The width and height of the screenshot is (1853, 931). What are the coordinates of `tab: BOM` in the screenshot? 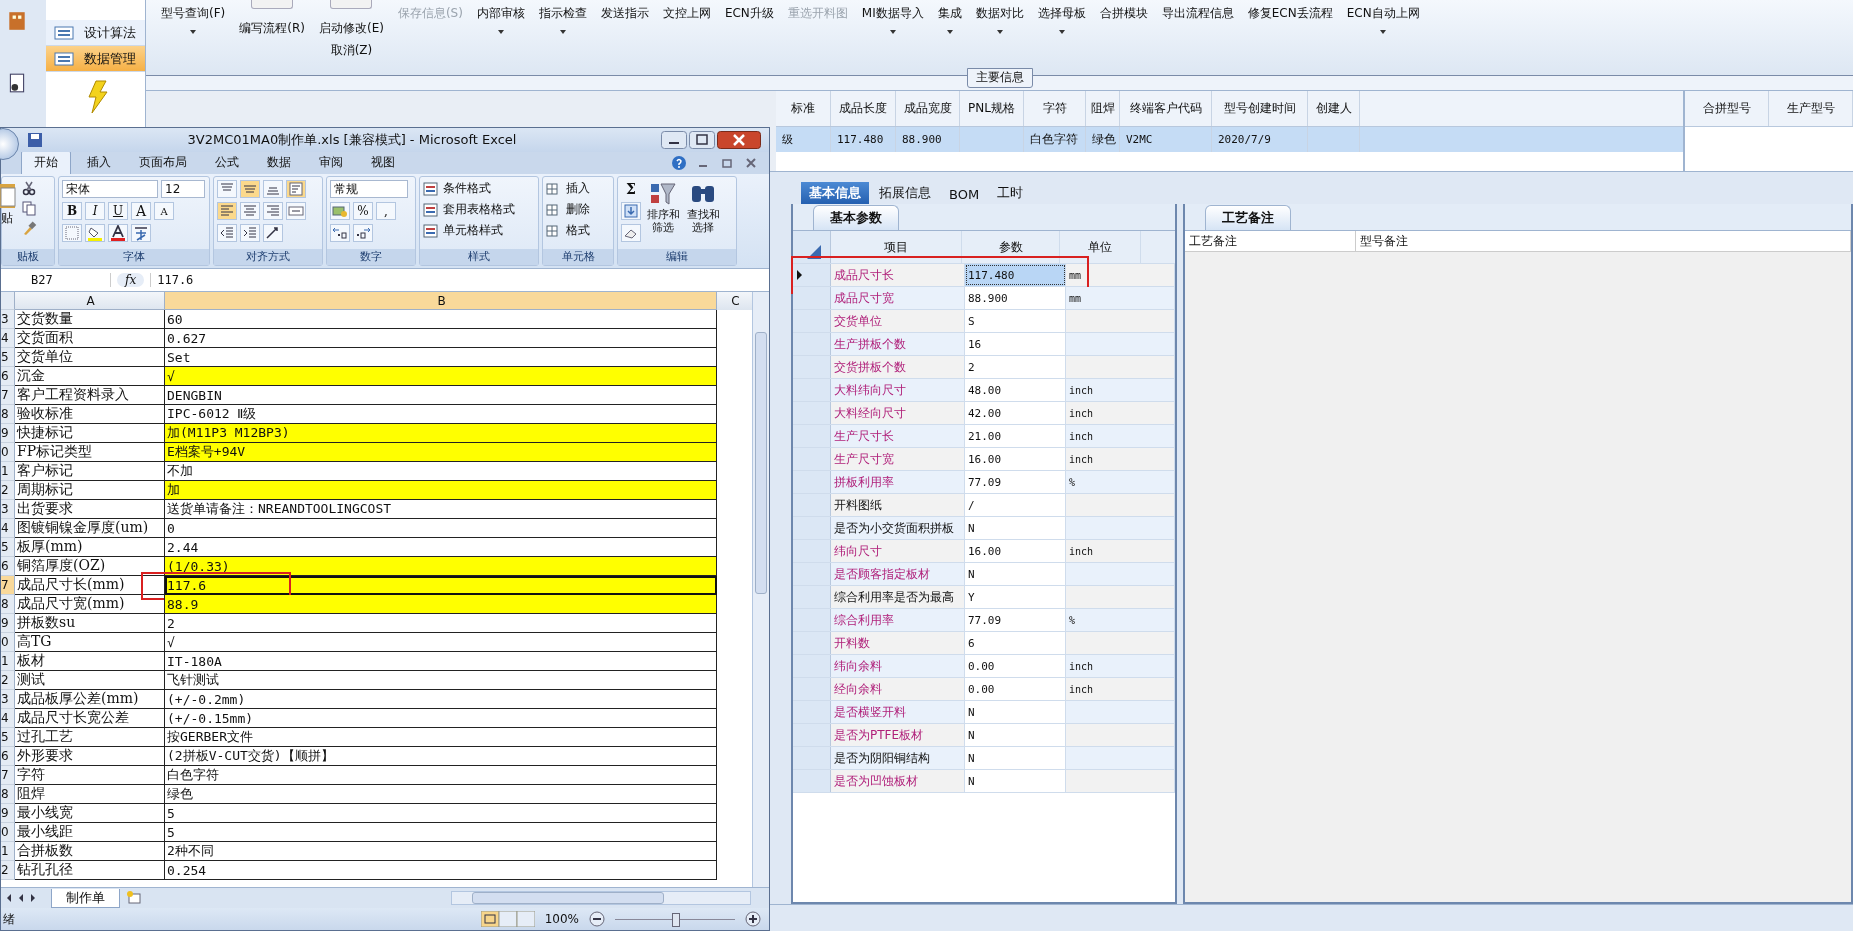 It's located at (964, 194).